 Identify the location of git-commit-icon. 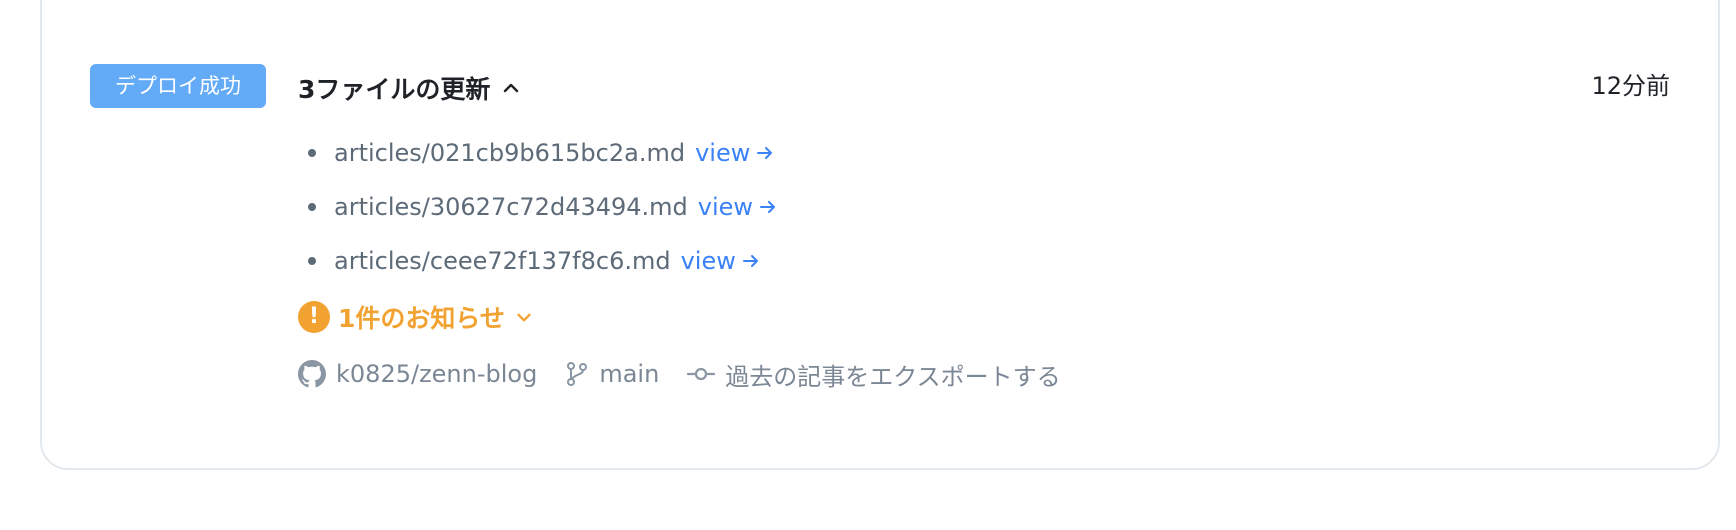
(701, 374).